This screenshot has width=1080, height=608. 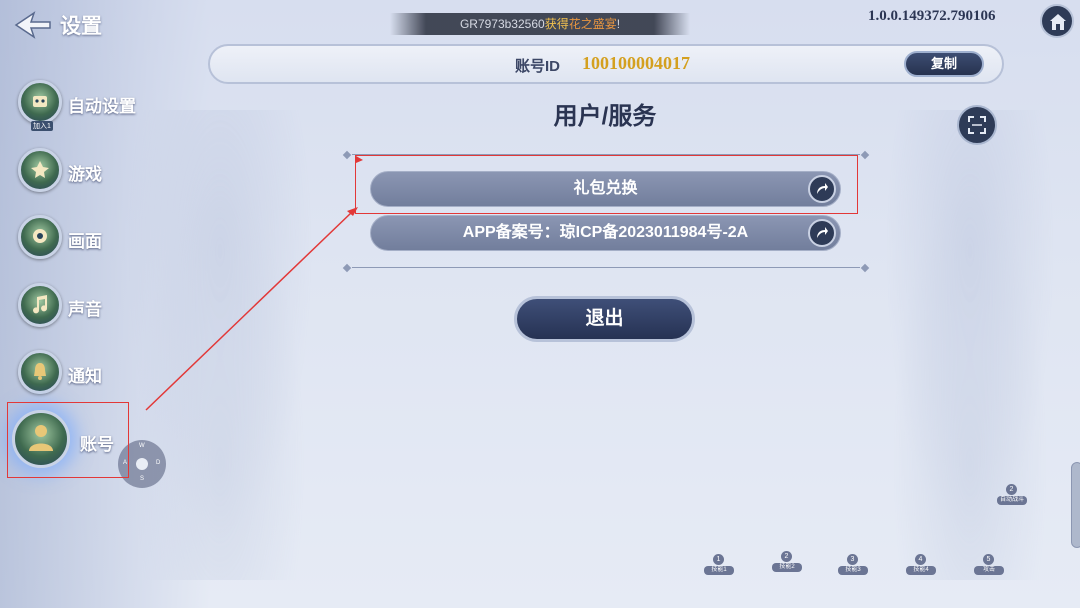 What do you see at coordinates (921, 567) in the screenshot?
I see `skill-marker-4: 4 技能4` at bounding box center [921, 567].